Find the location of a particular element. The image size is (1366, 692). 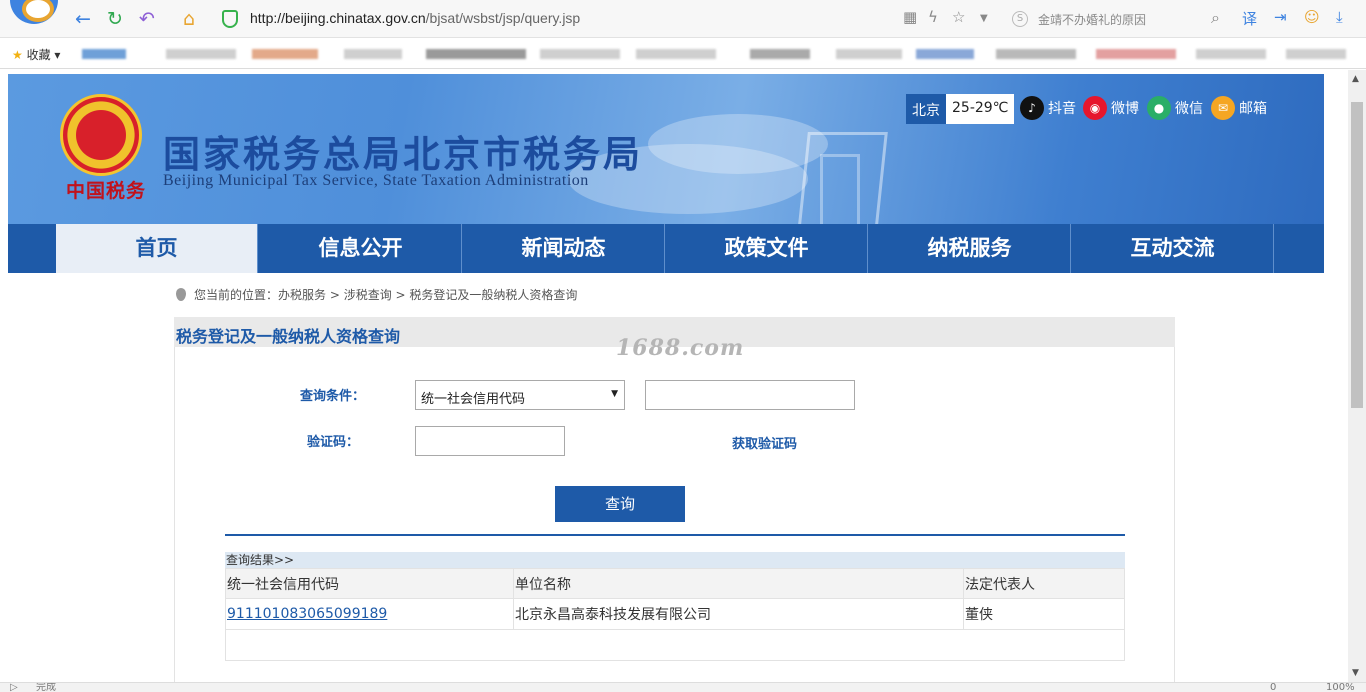

download-icon: ⤓ is located at coordinates (1339, 17).